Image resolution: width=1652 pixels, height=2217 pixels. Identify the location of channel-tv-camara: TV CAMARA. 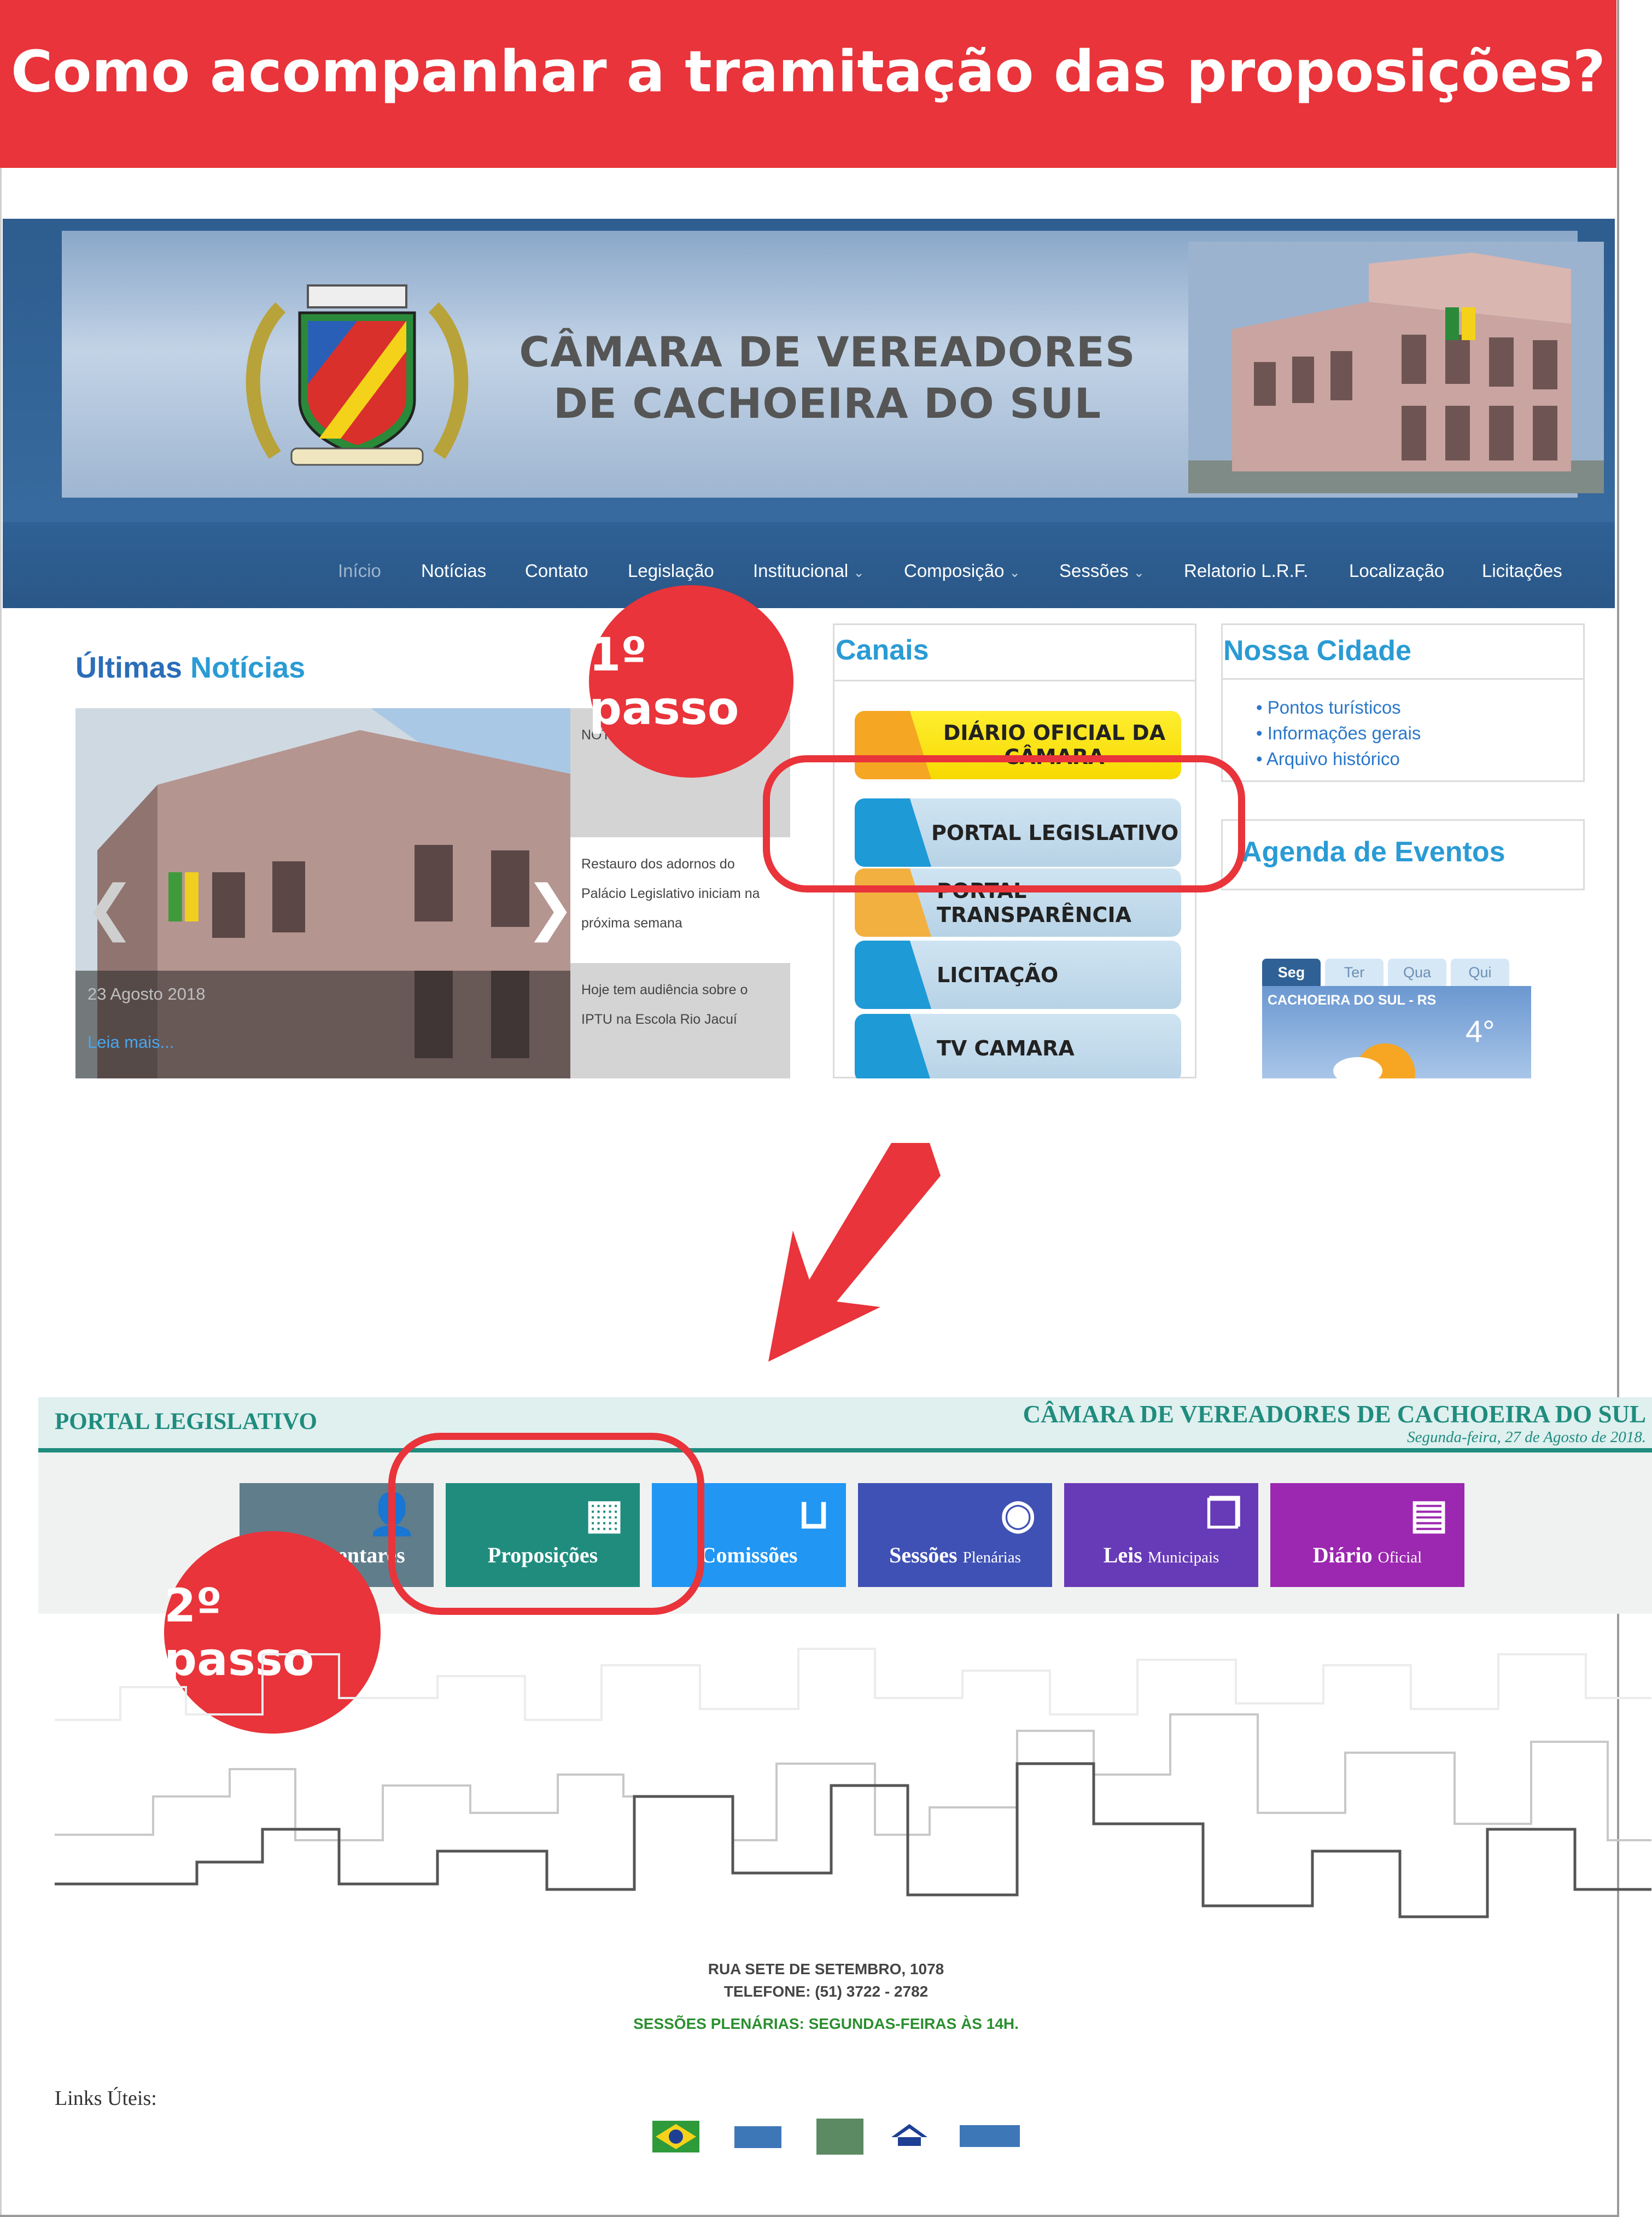
(1018, 1046).